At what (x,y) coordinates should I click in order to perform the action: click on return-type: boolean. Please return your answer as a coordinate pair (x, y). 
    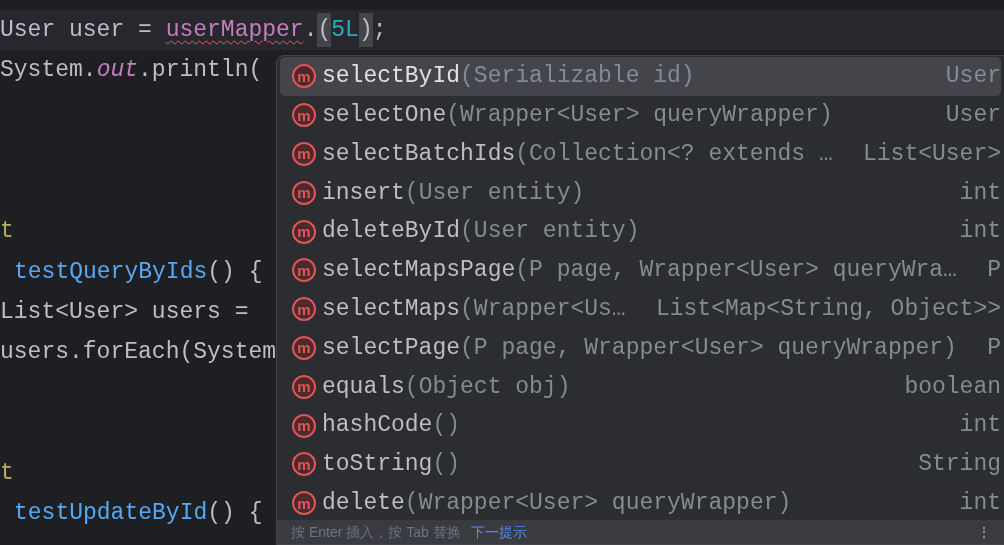
    Looking at the image, I should click on (952, 387).